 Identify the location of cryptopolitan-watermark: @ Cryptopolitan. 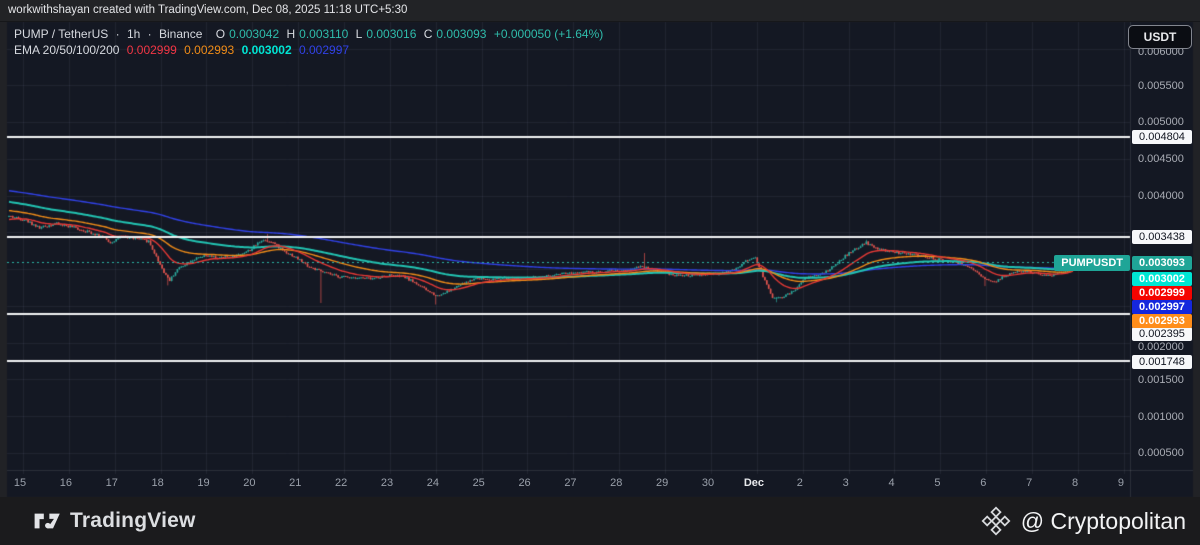
(1083, 521).